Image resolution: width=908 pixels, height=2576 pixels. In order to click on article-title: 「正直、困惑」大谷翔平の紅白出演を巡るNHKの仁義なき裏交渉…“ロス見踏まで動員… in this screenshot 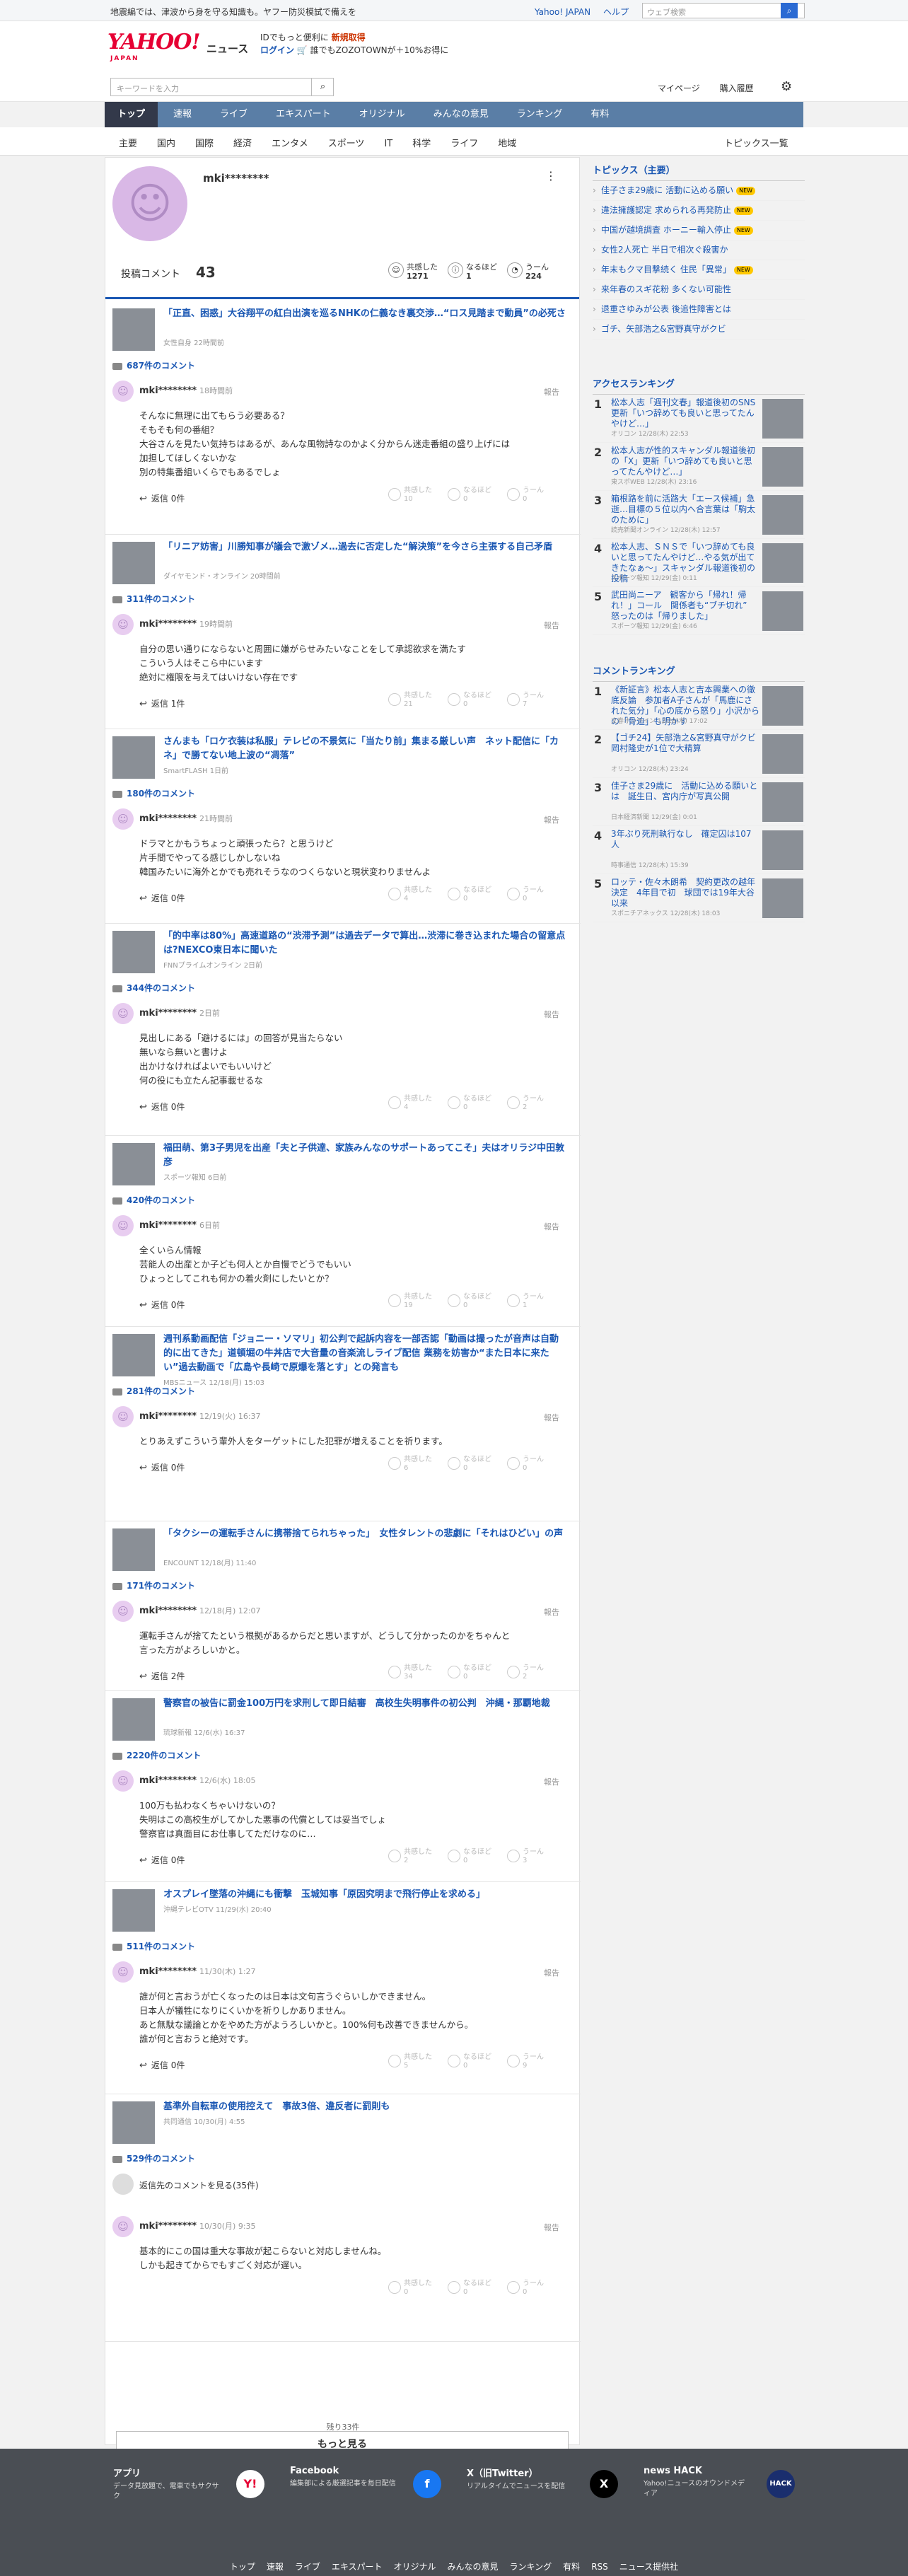, I will do `click(364, 314)`.